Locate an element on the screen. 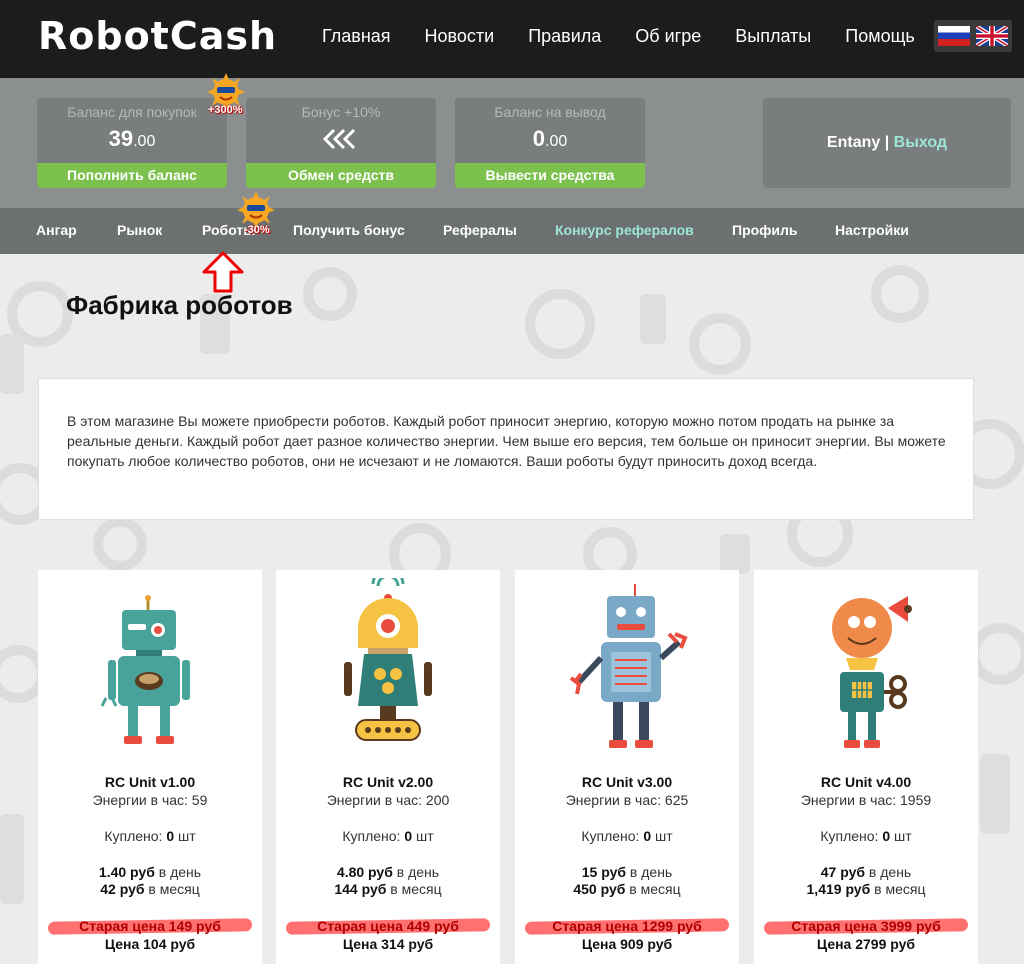  product-name: RC Unit v4.00 is located at coordinates (866, 782).